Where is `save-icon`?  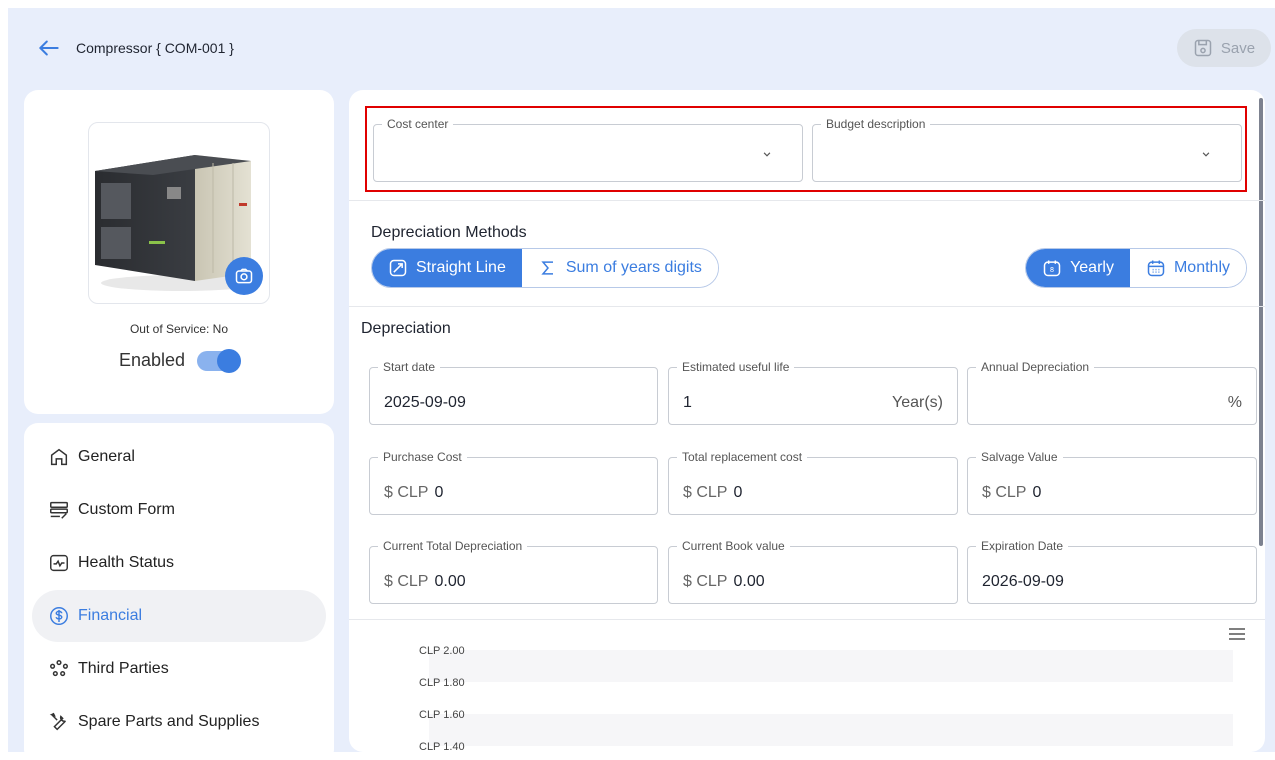
save-icon is located at coordinates (1203, 48).